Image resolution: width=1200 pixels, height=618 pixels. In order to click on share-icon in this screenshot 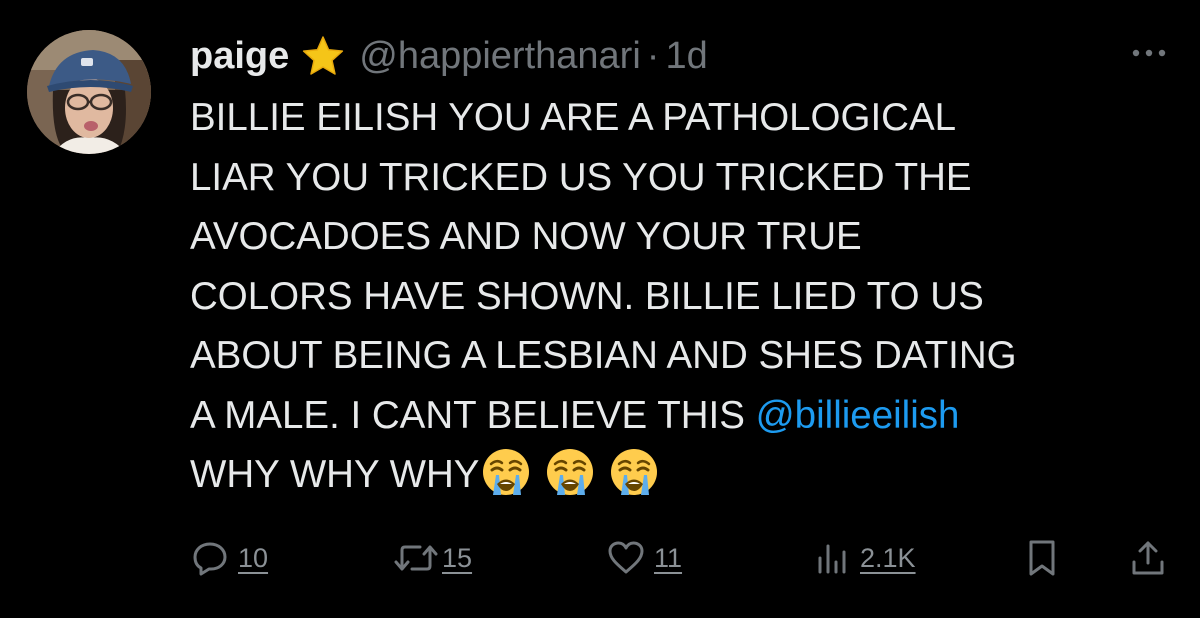, I will do `click(1148, 558)`.